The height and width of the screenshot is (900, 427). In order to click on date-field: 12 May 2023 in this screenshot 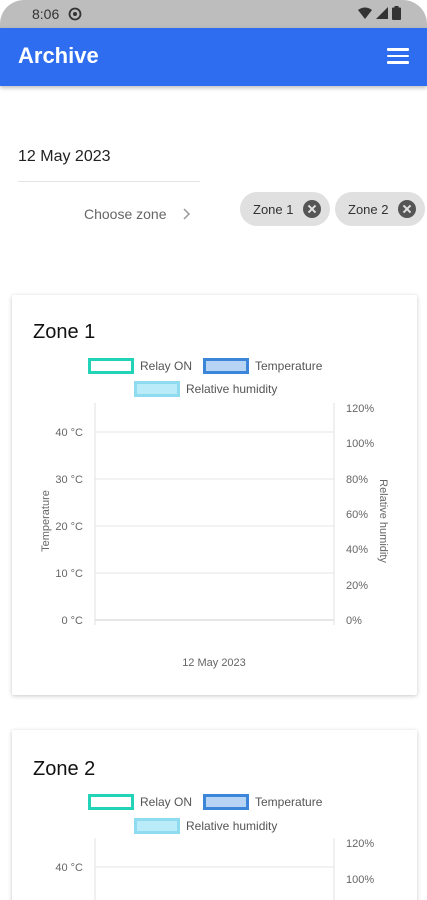, I will do `click(109, 165)`.